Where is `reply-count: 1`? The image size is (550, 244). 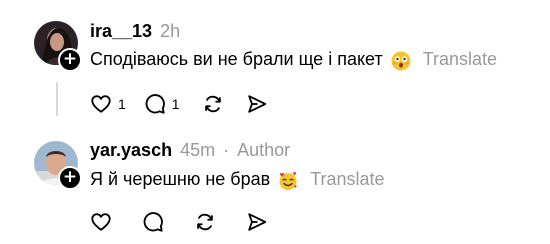 reply-count: 1 is located at coordinates (175, 104).